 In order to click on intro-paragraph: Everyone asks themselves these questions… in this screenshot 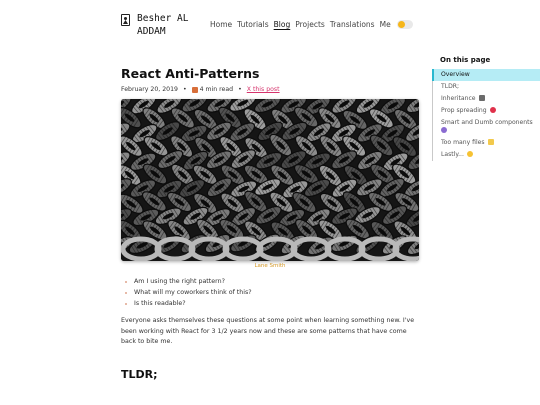, I will do `click(268, 331)`.